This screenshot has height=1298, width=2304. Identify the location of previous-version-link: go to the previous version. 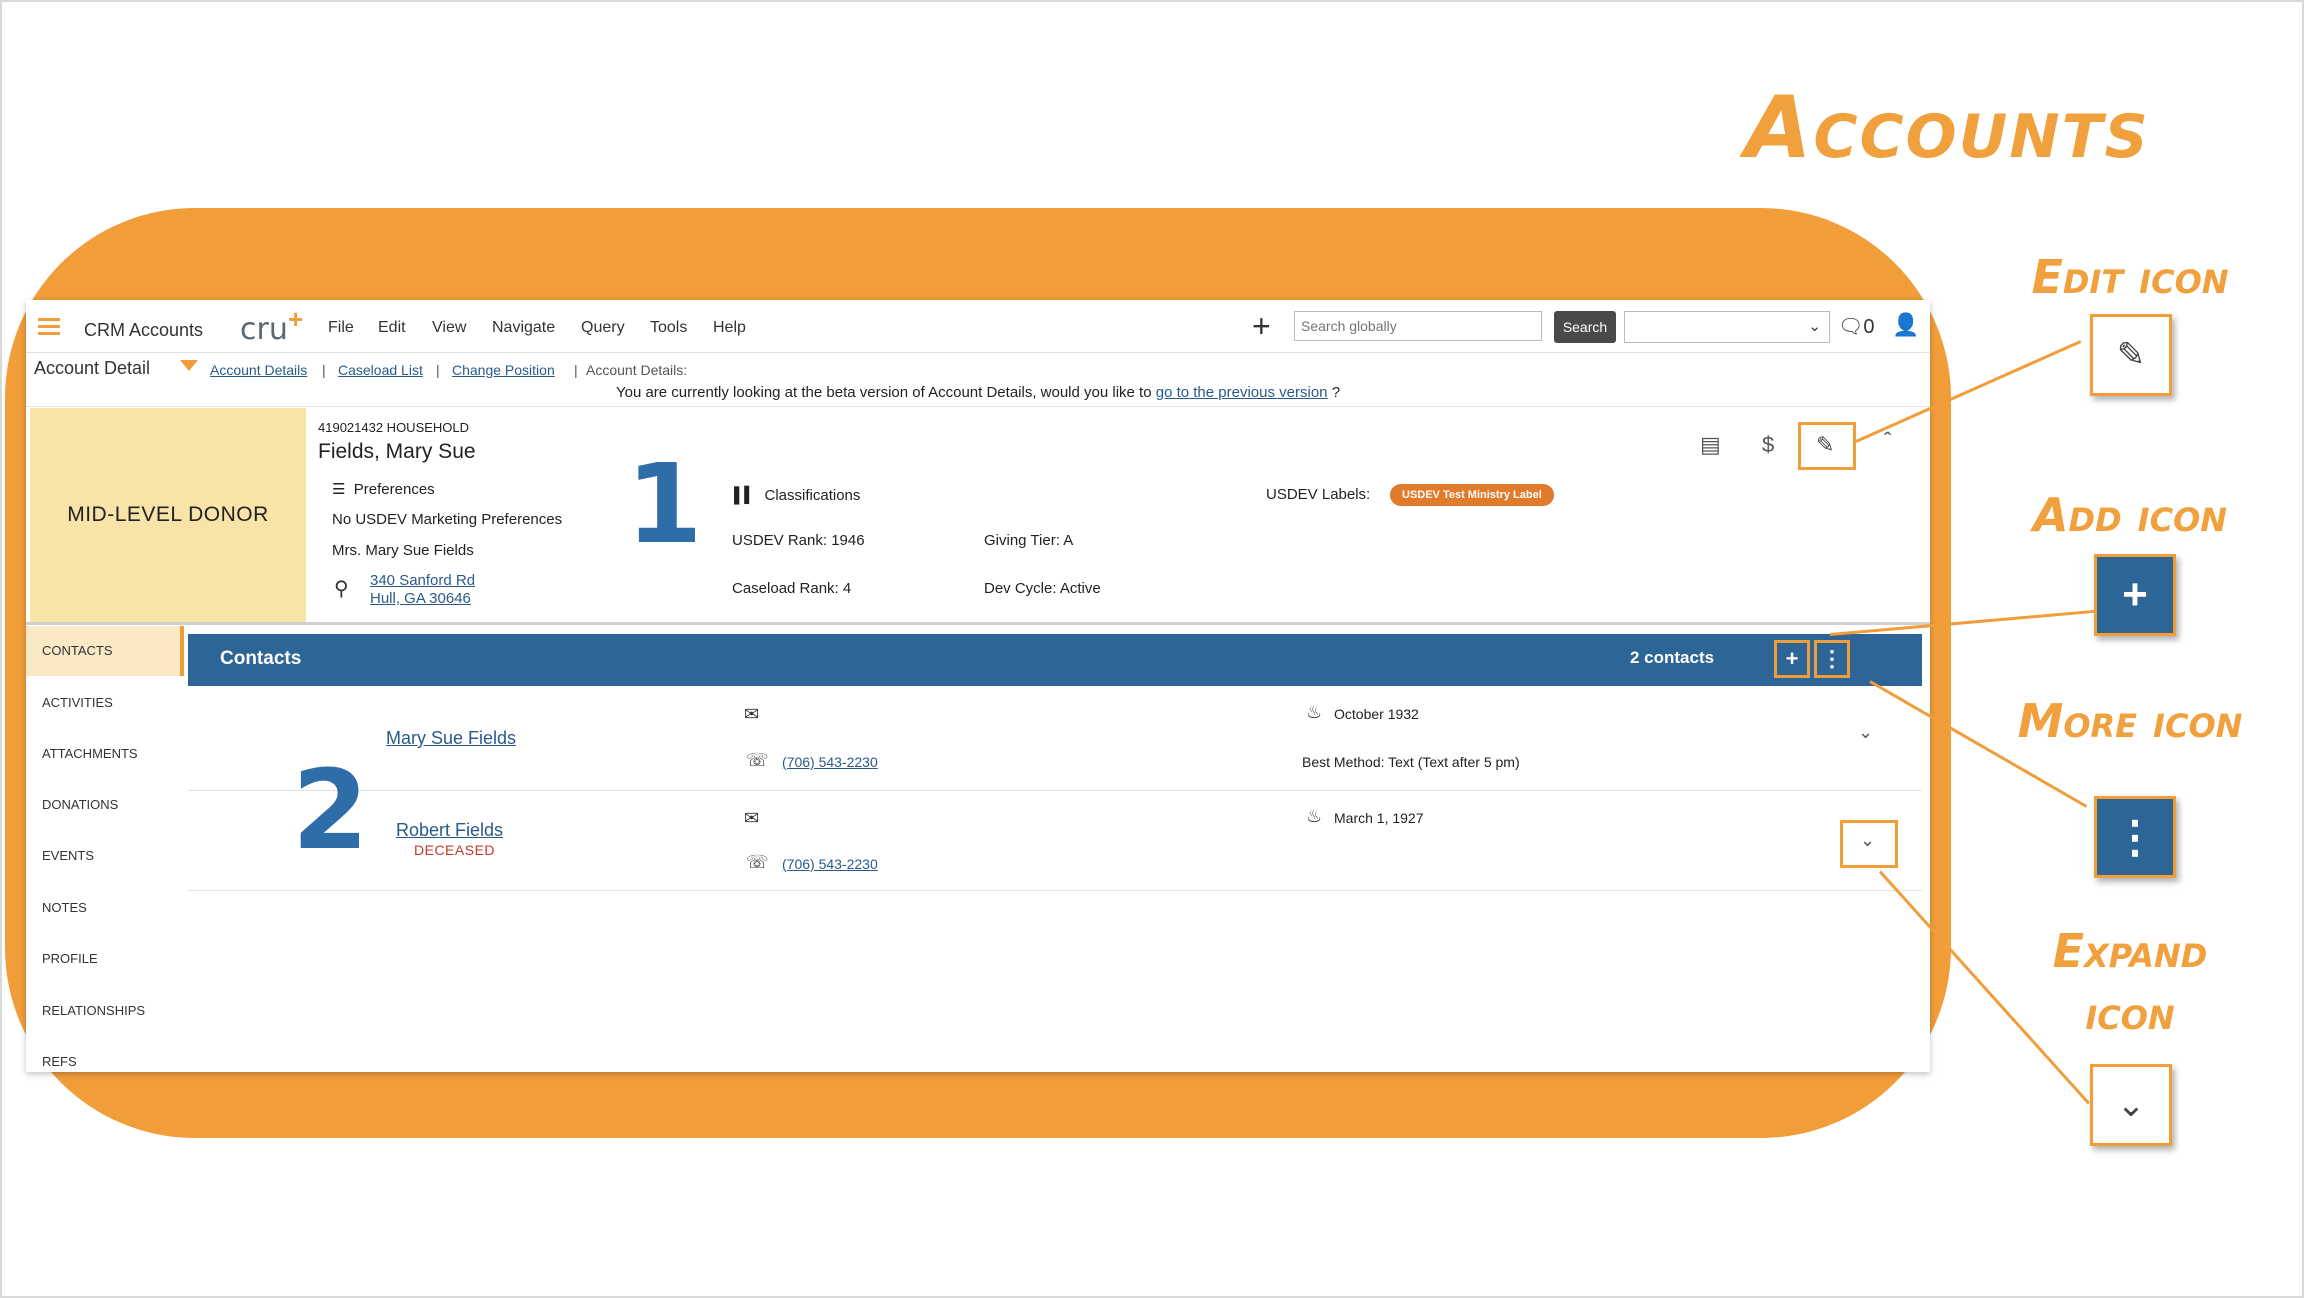
(1242, 392).